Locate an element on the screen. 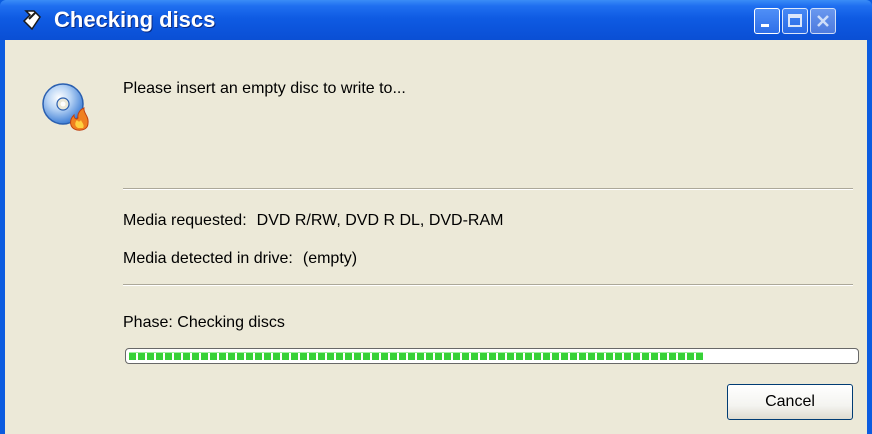 The width and height of the screenshot is (872, 434). cancel-button: Cancel is located at coordinates (790, 402).